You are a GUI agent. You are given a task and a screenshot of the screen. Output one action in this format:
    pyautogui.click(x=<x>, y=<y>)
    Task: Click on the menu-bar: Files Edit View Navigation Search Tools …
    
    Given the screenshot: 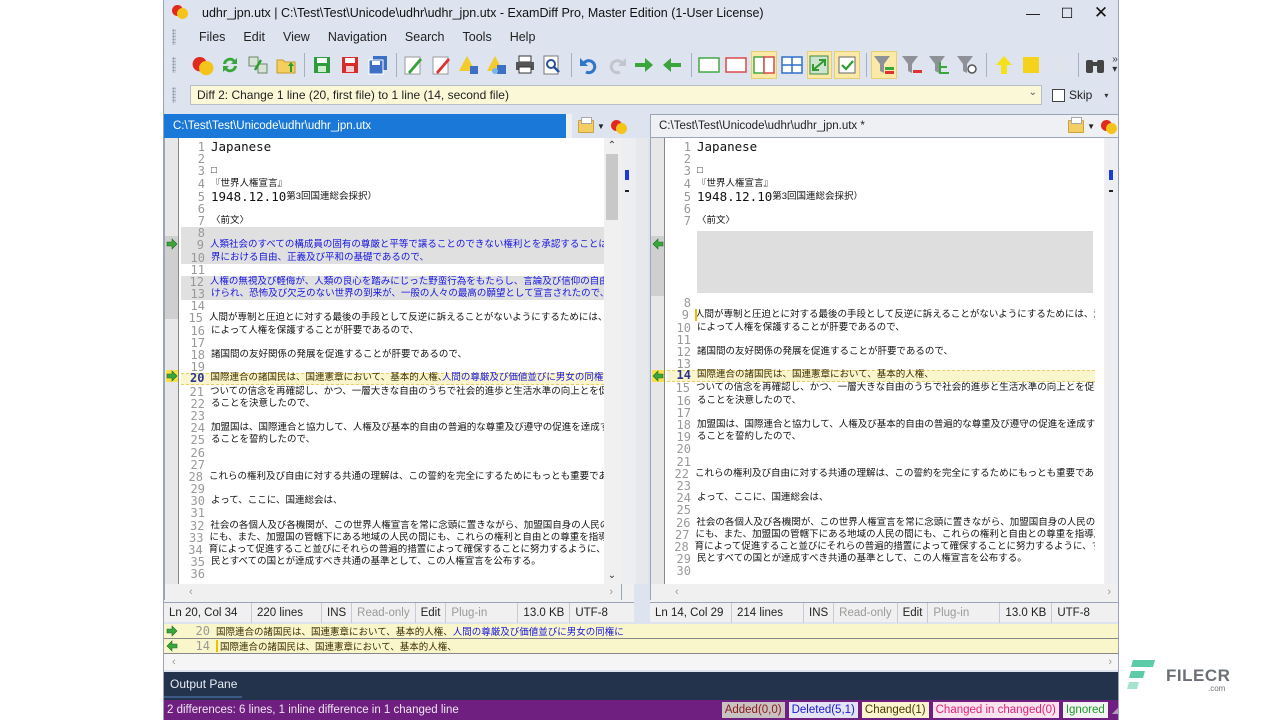 What is the action you would take?
    pyautogui.click(x=641, y=37)
    